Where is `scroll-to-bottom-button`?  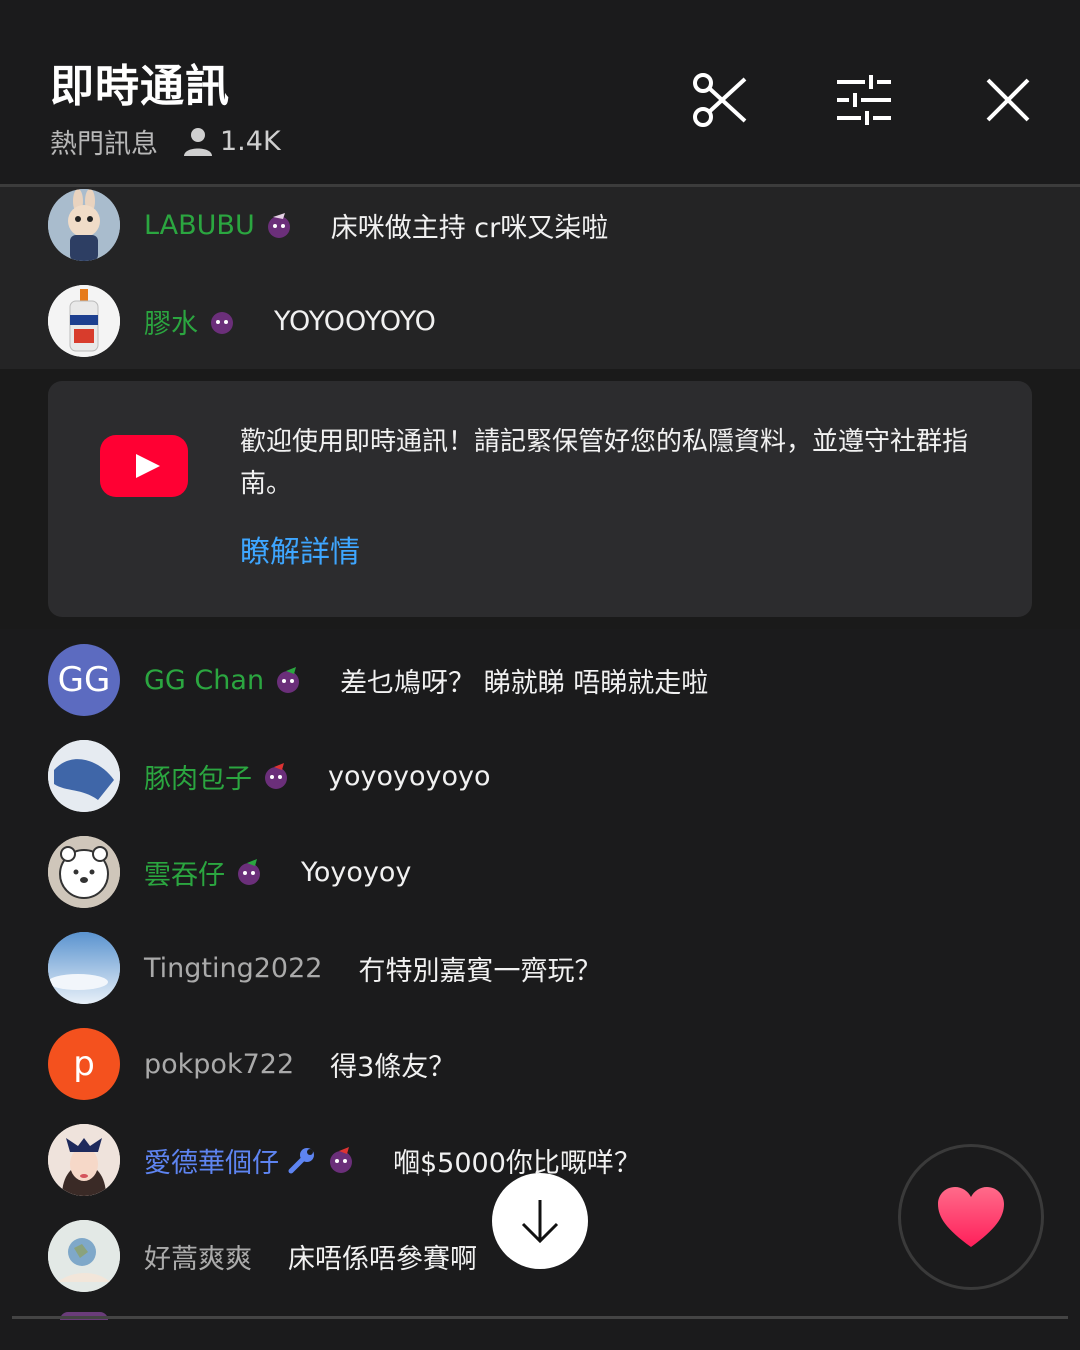 scroll-to-bottom-button is located at coordinates (540, 1221).